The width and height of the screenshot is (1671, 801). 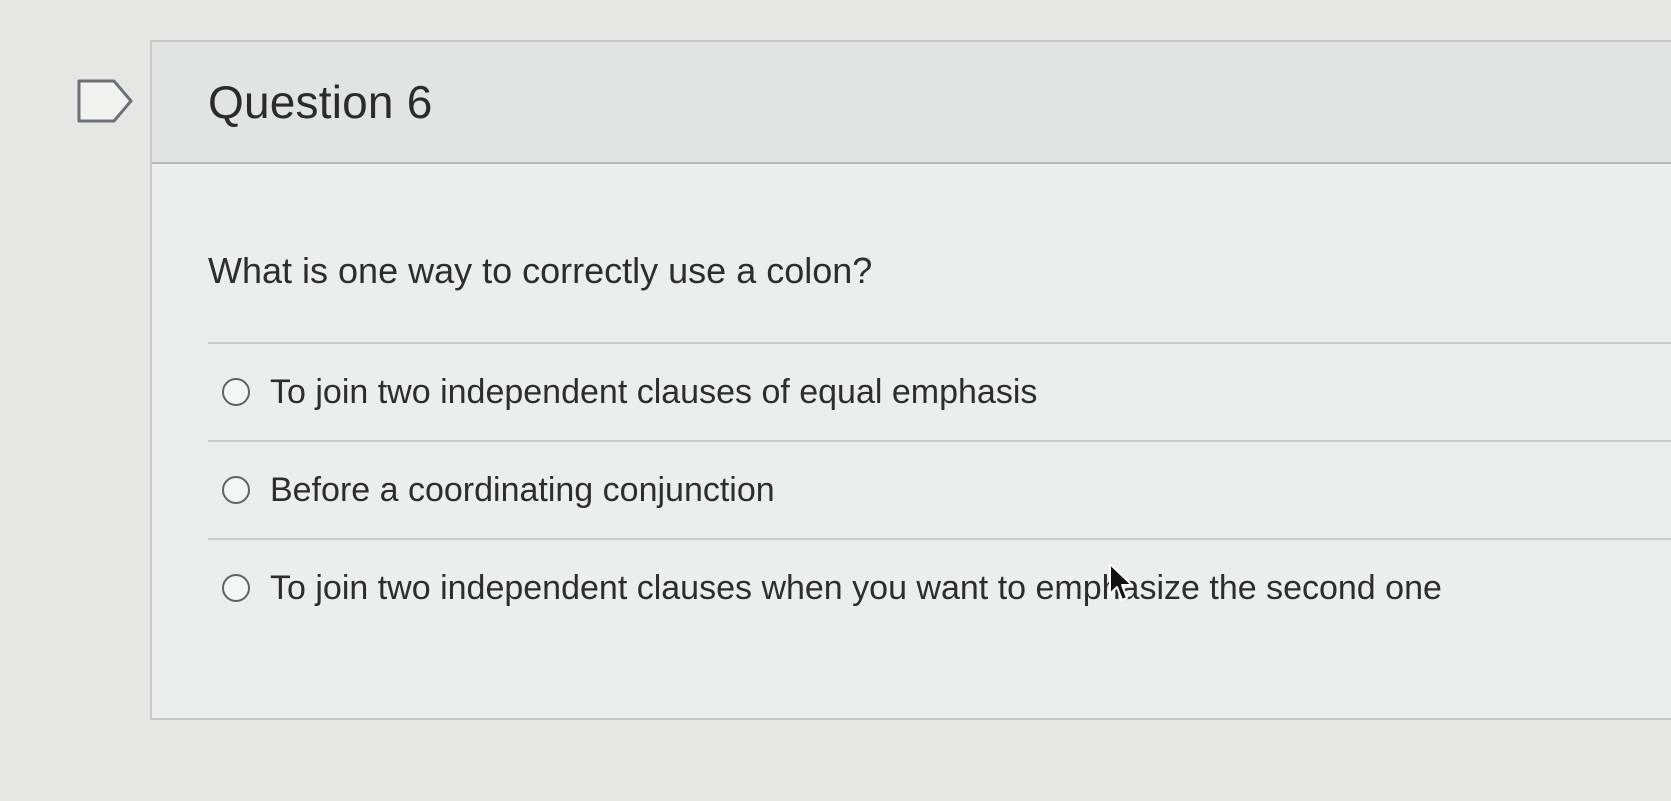 What do you see at coordinates (320, 102) in the screenshot?
I see `question-title: Question 6` at bounding box center [320, 102].